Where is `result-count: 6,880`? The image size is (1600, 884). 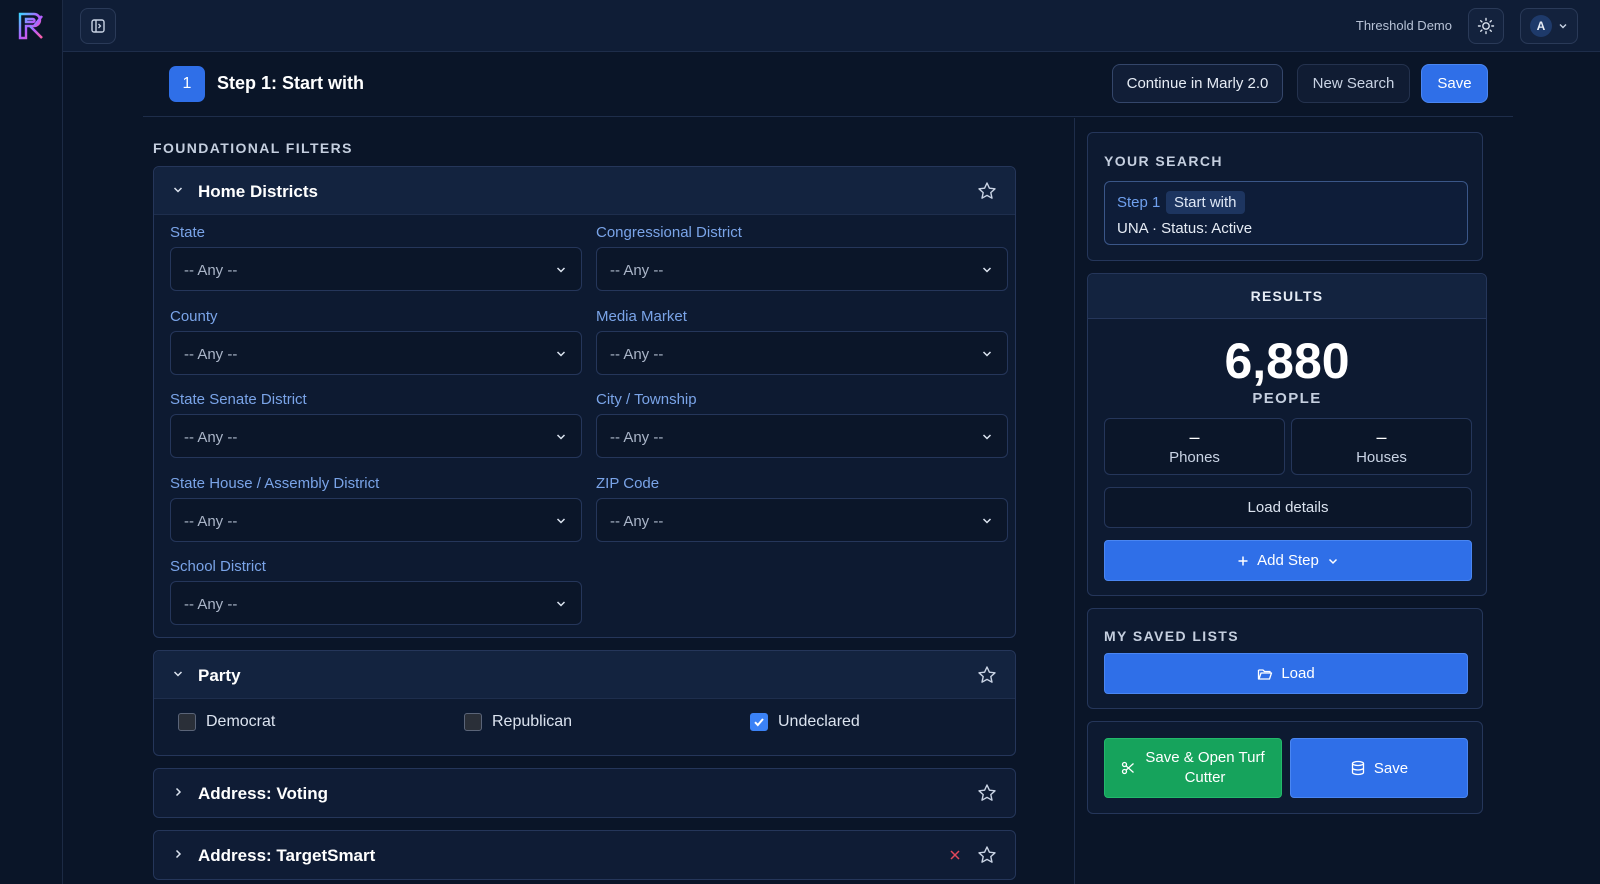 result-count: 6,880 is located at coordinates (1287, 361).